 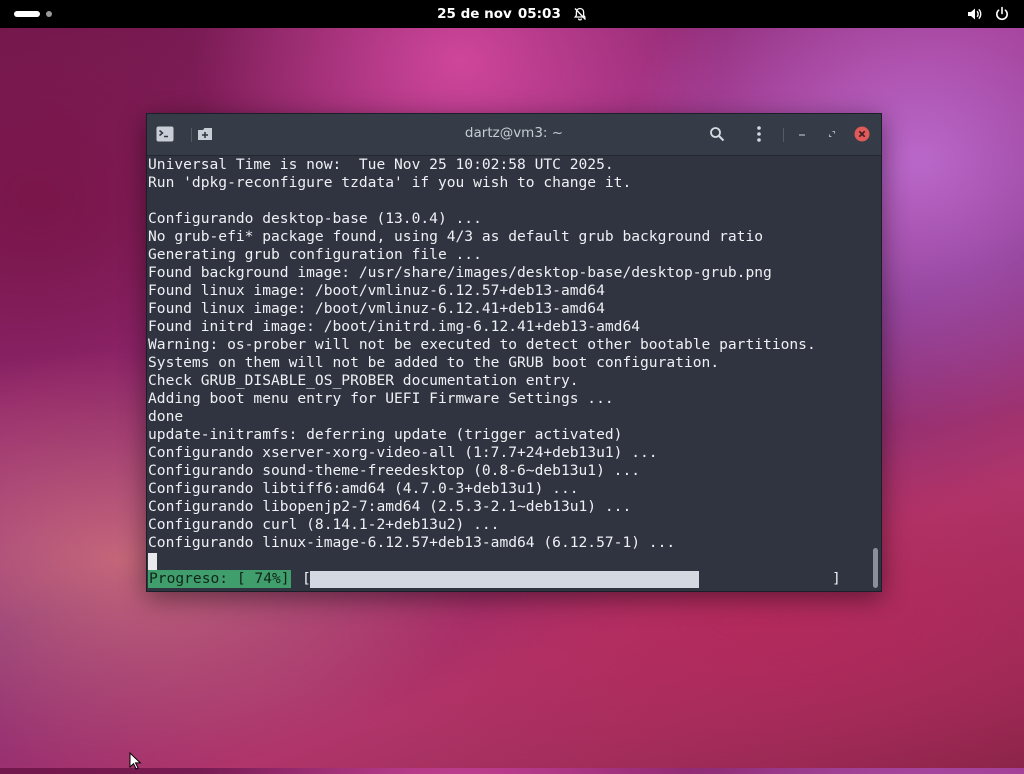 I want to click on clock: 25 de nov 05:03, so click(x=512, y=14).